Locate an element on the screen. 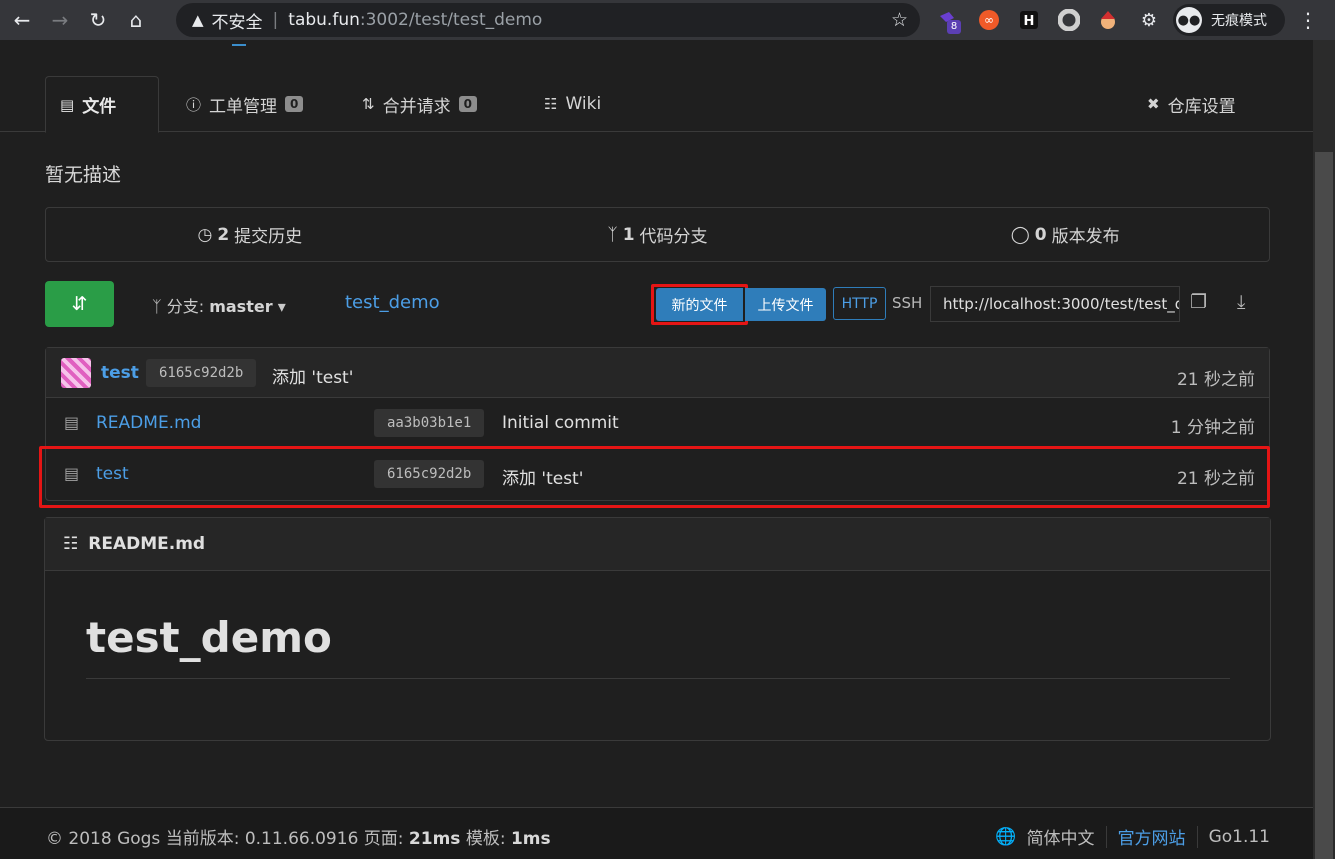 This screenshot has width=1335, height=859. repo-description: 暂无描述 is located at coordinates (83, 175).